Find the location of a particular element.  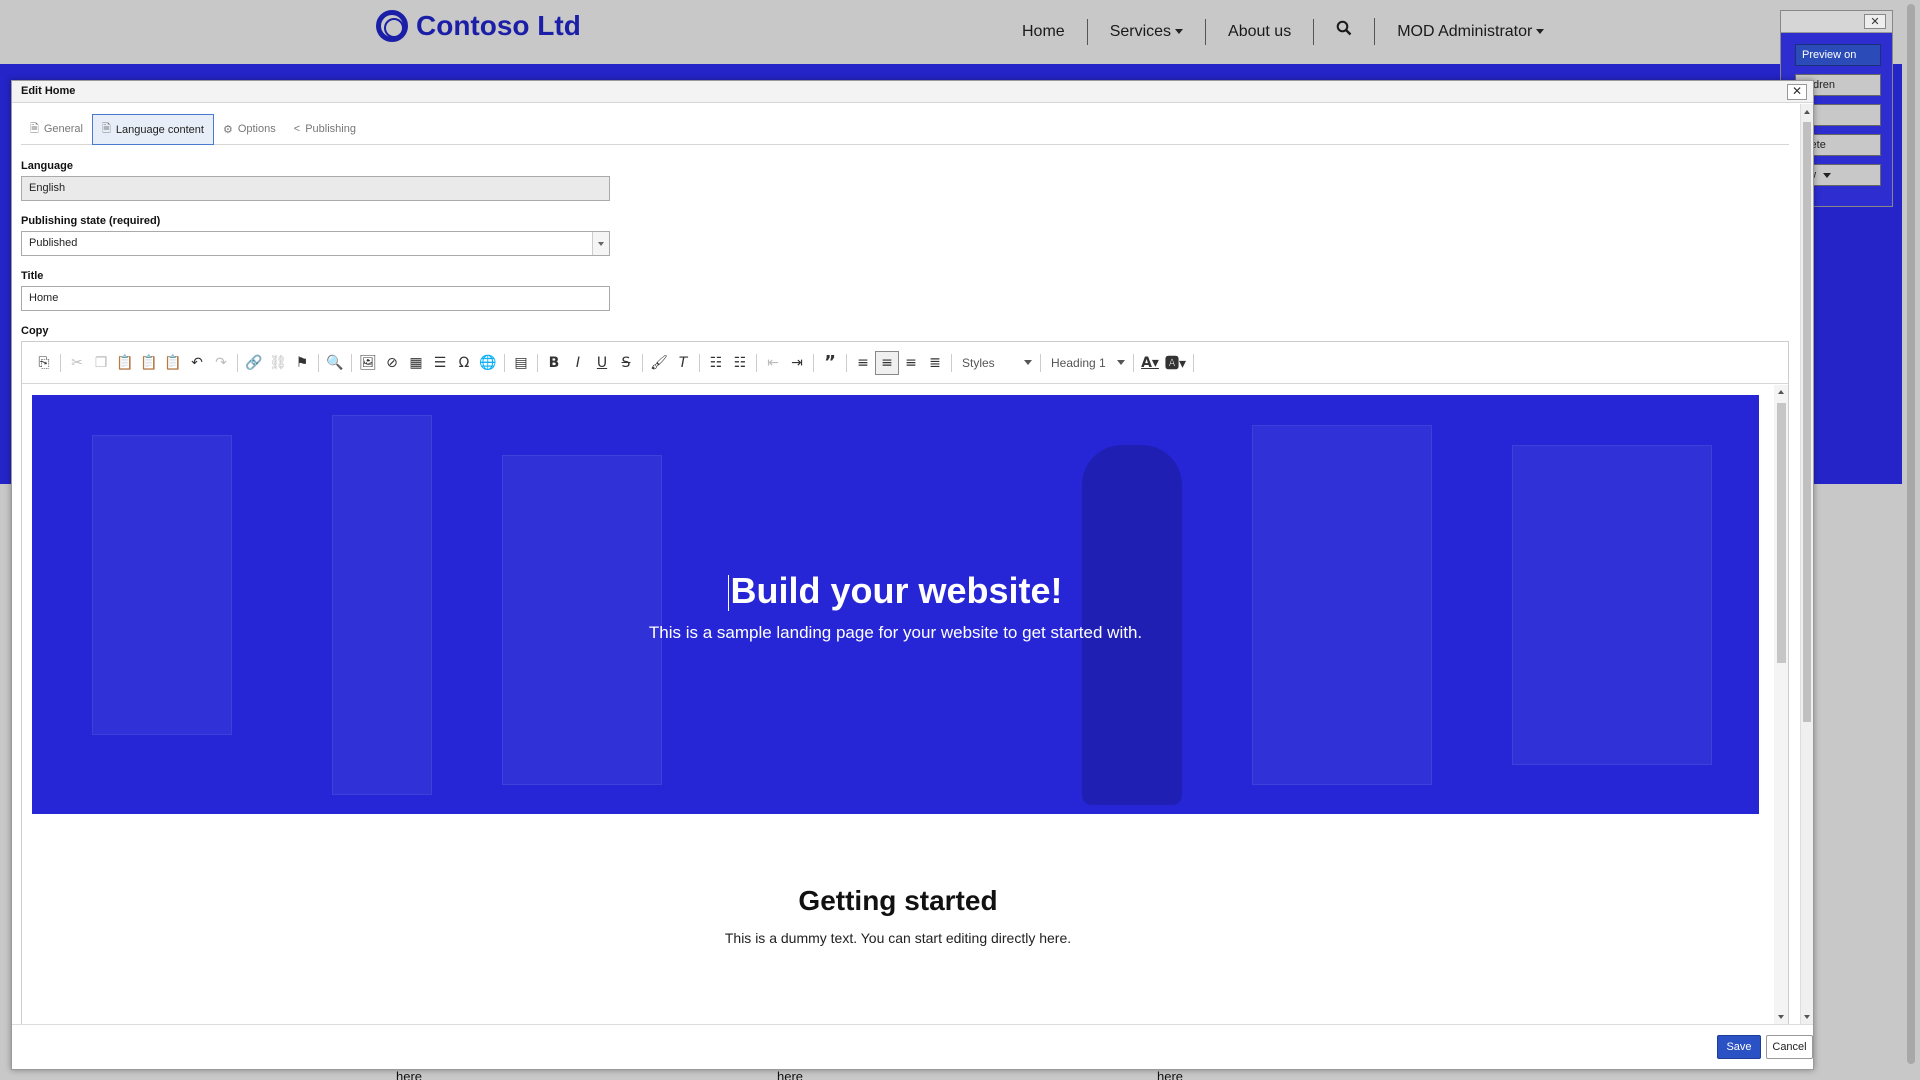

nav-user-menu: MOD Administrator is located at coordinates (1470, 32).